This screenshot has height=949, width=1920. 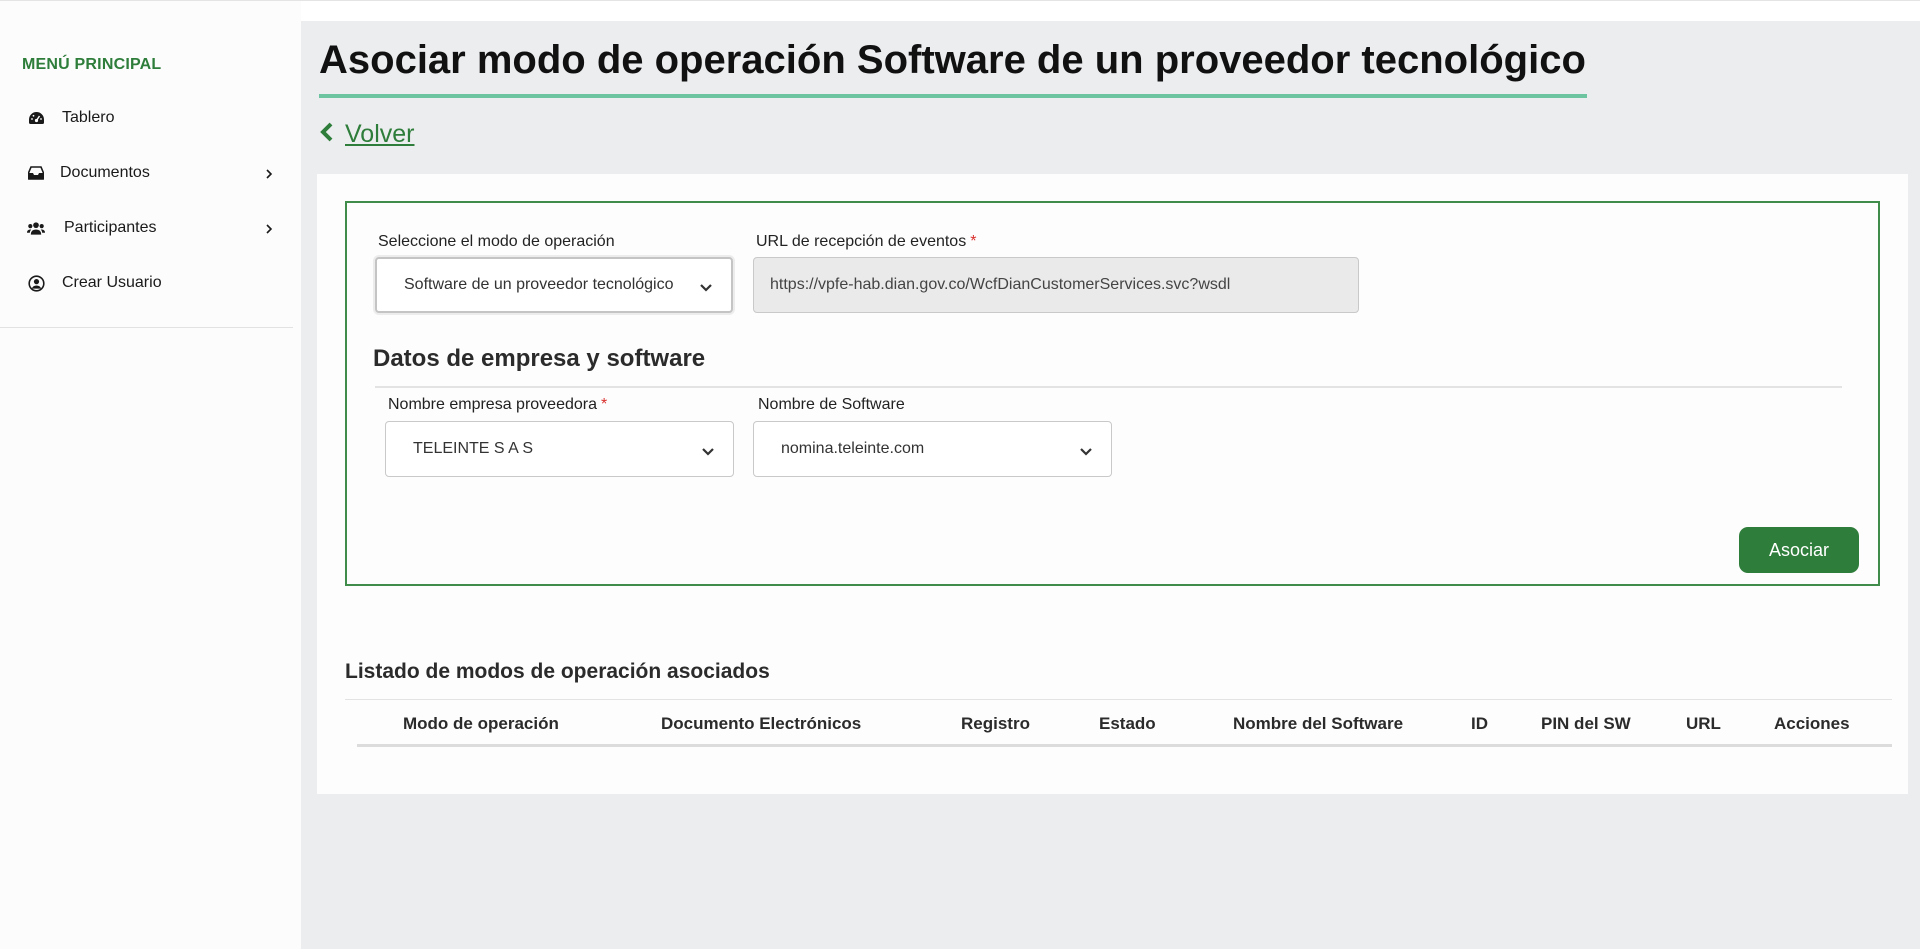 What do you see at coordinates (92, 64) in the screenshot?
I see `menu-title: MENÚ PRINCIPAL` at bounding box center [92, 64].